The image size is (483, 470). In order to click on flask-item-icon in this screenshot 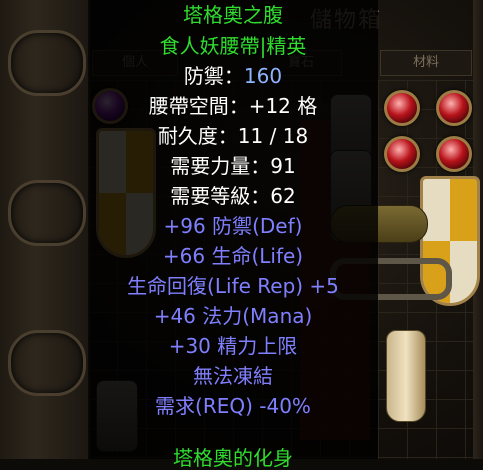, I will do `click(406, 376)`.